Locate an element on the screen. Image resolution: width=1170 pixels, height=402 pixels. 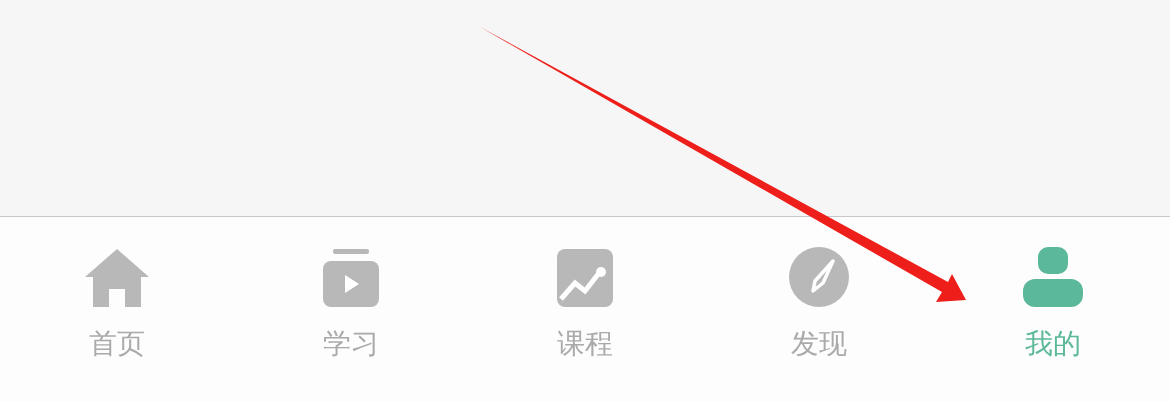
play-icon is located at coordinates (351, 278).